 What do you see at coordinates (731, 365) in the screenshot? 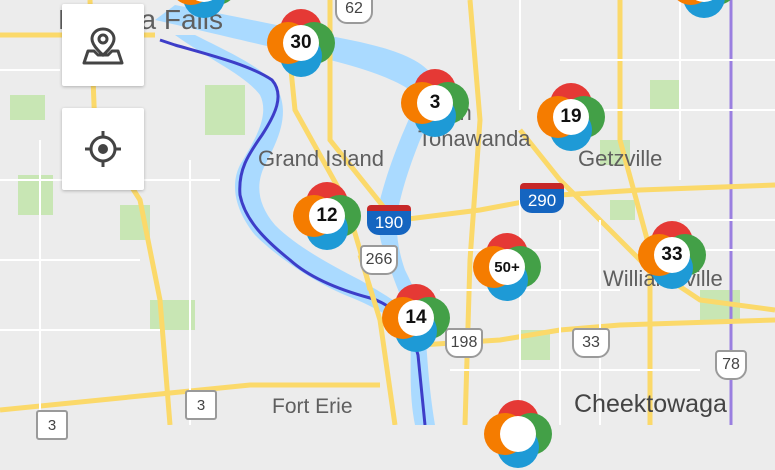
I see `route-78-shield: 78` at bounding box center [731, 365].